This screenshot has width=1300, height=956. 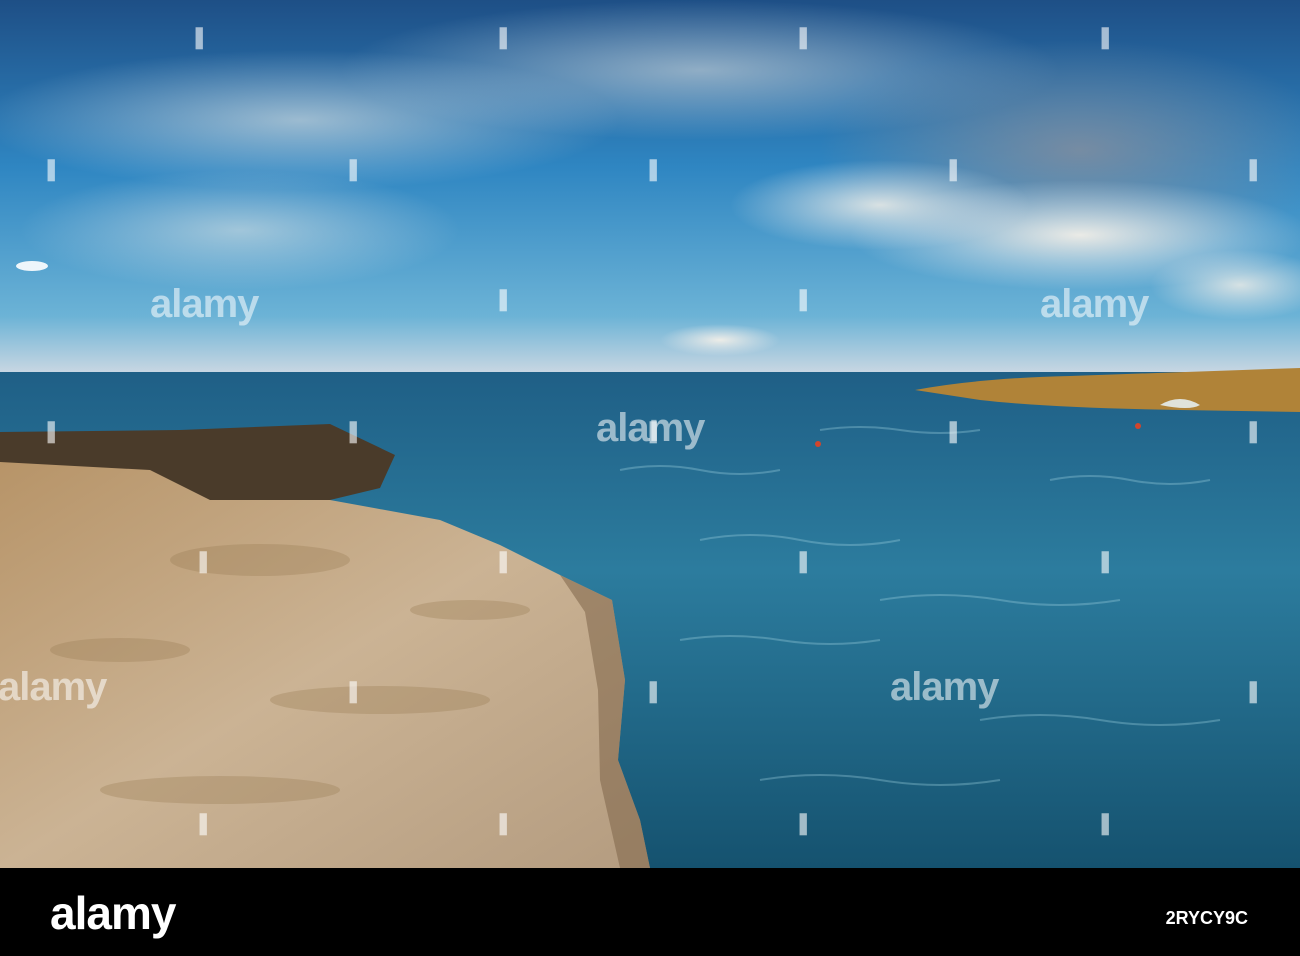 I want to click on stock-footer-bar: alamy 2RYCY9C, so click(x=650, y=912).